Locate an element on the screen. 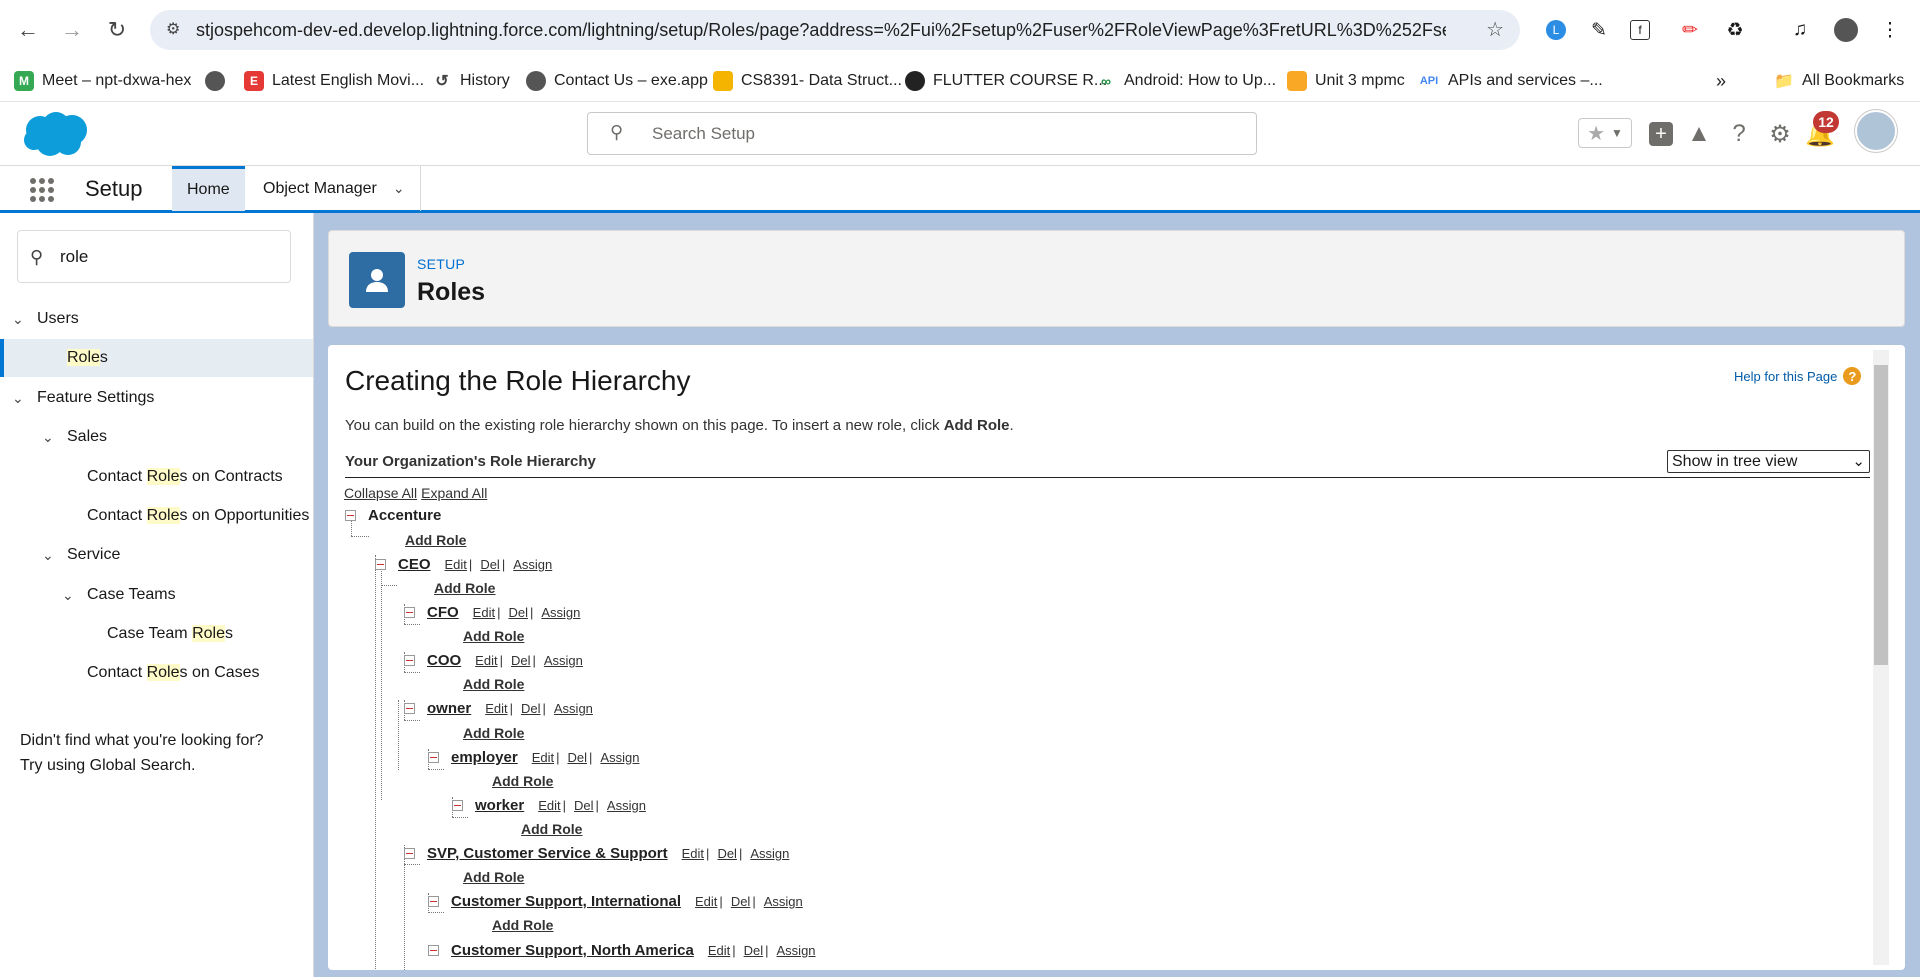 This screenshot has width=1920, height=977. app-launcher-icon is located at coordinates (42, 190).